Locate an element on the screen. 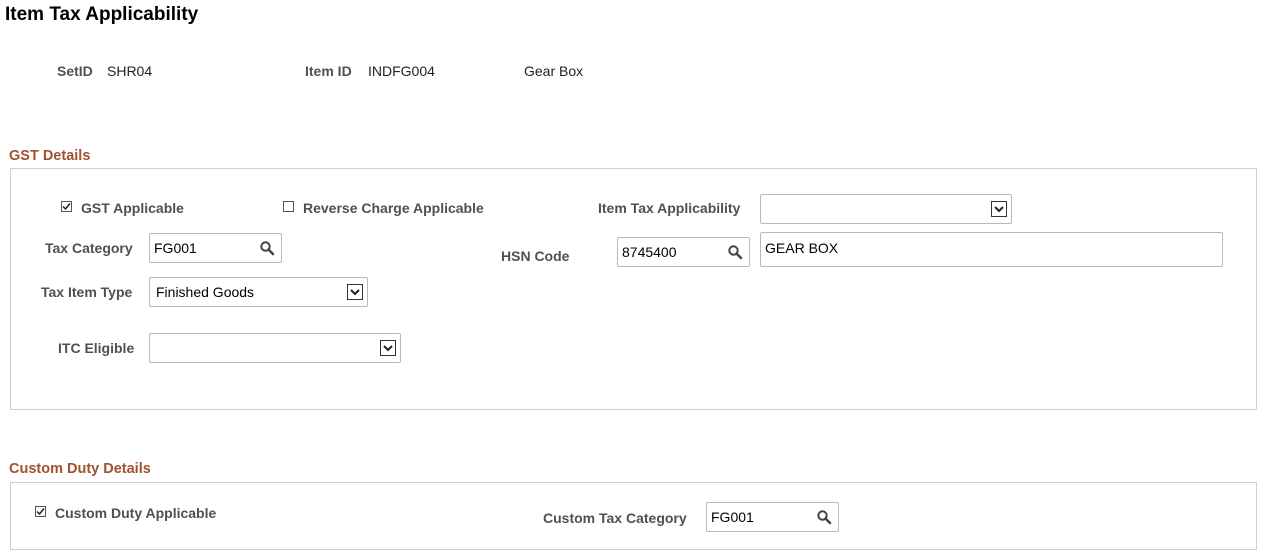  custom-duty-applicable-checkbox is located at coordinates (40, 511).